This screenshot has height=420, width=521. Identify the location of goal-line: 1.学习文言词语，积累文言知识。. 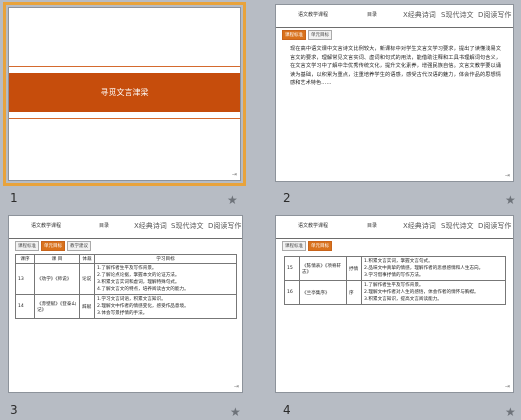
(131, 299).